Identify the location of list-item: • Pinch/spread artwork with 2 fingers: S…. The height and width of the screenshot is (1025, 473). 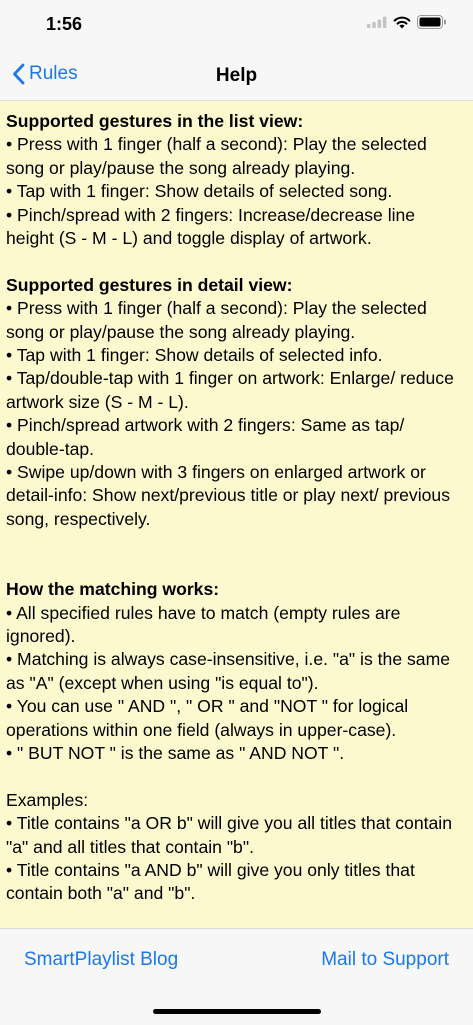
(205, 437).